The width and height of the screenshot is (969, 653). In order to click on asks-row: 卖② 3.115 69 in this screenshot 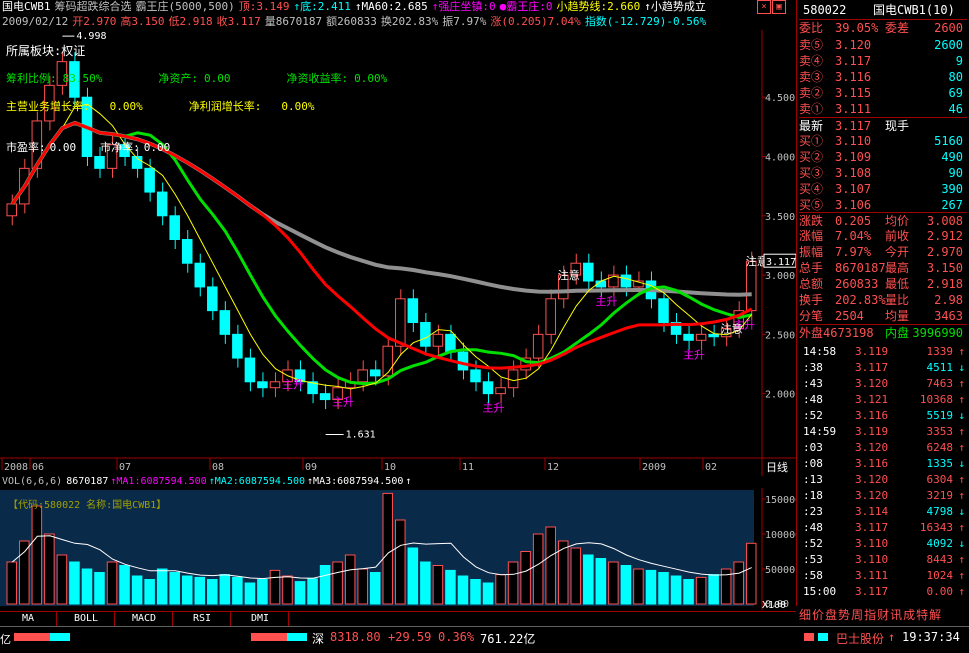, I will do `click(883, 93)`.